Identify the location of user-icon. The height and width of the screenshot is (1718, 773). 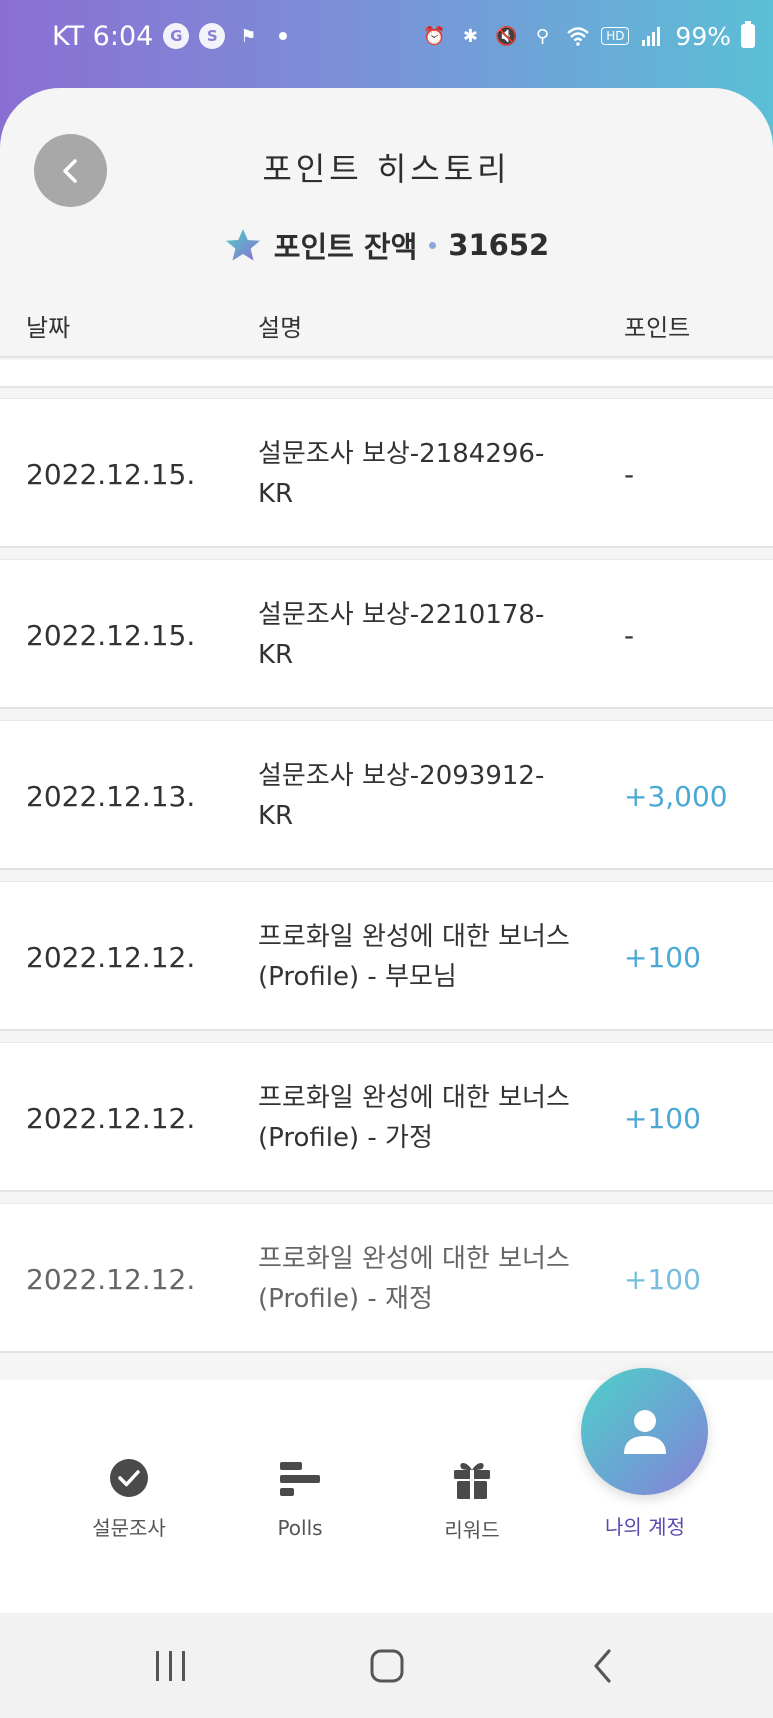
(644, 1431).